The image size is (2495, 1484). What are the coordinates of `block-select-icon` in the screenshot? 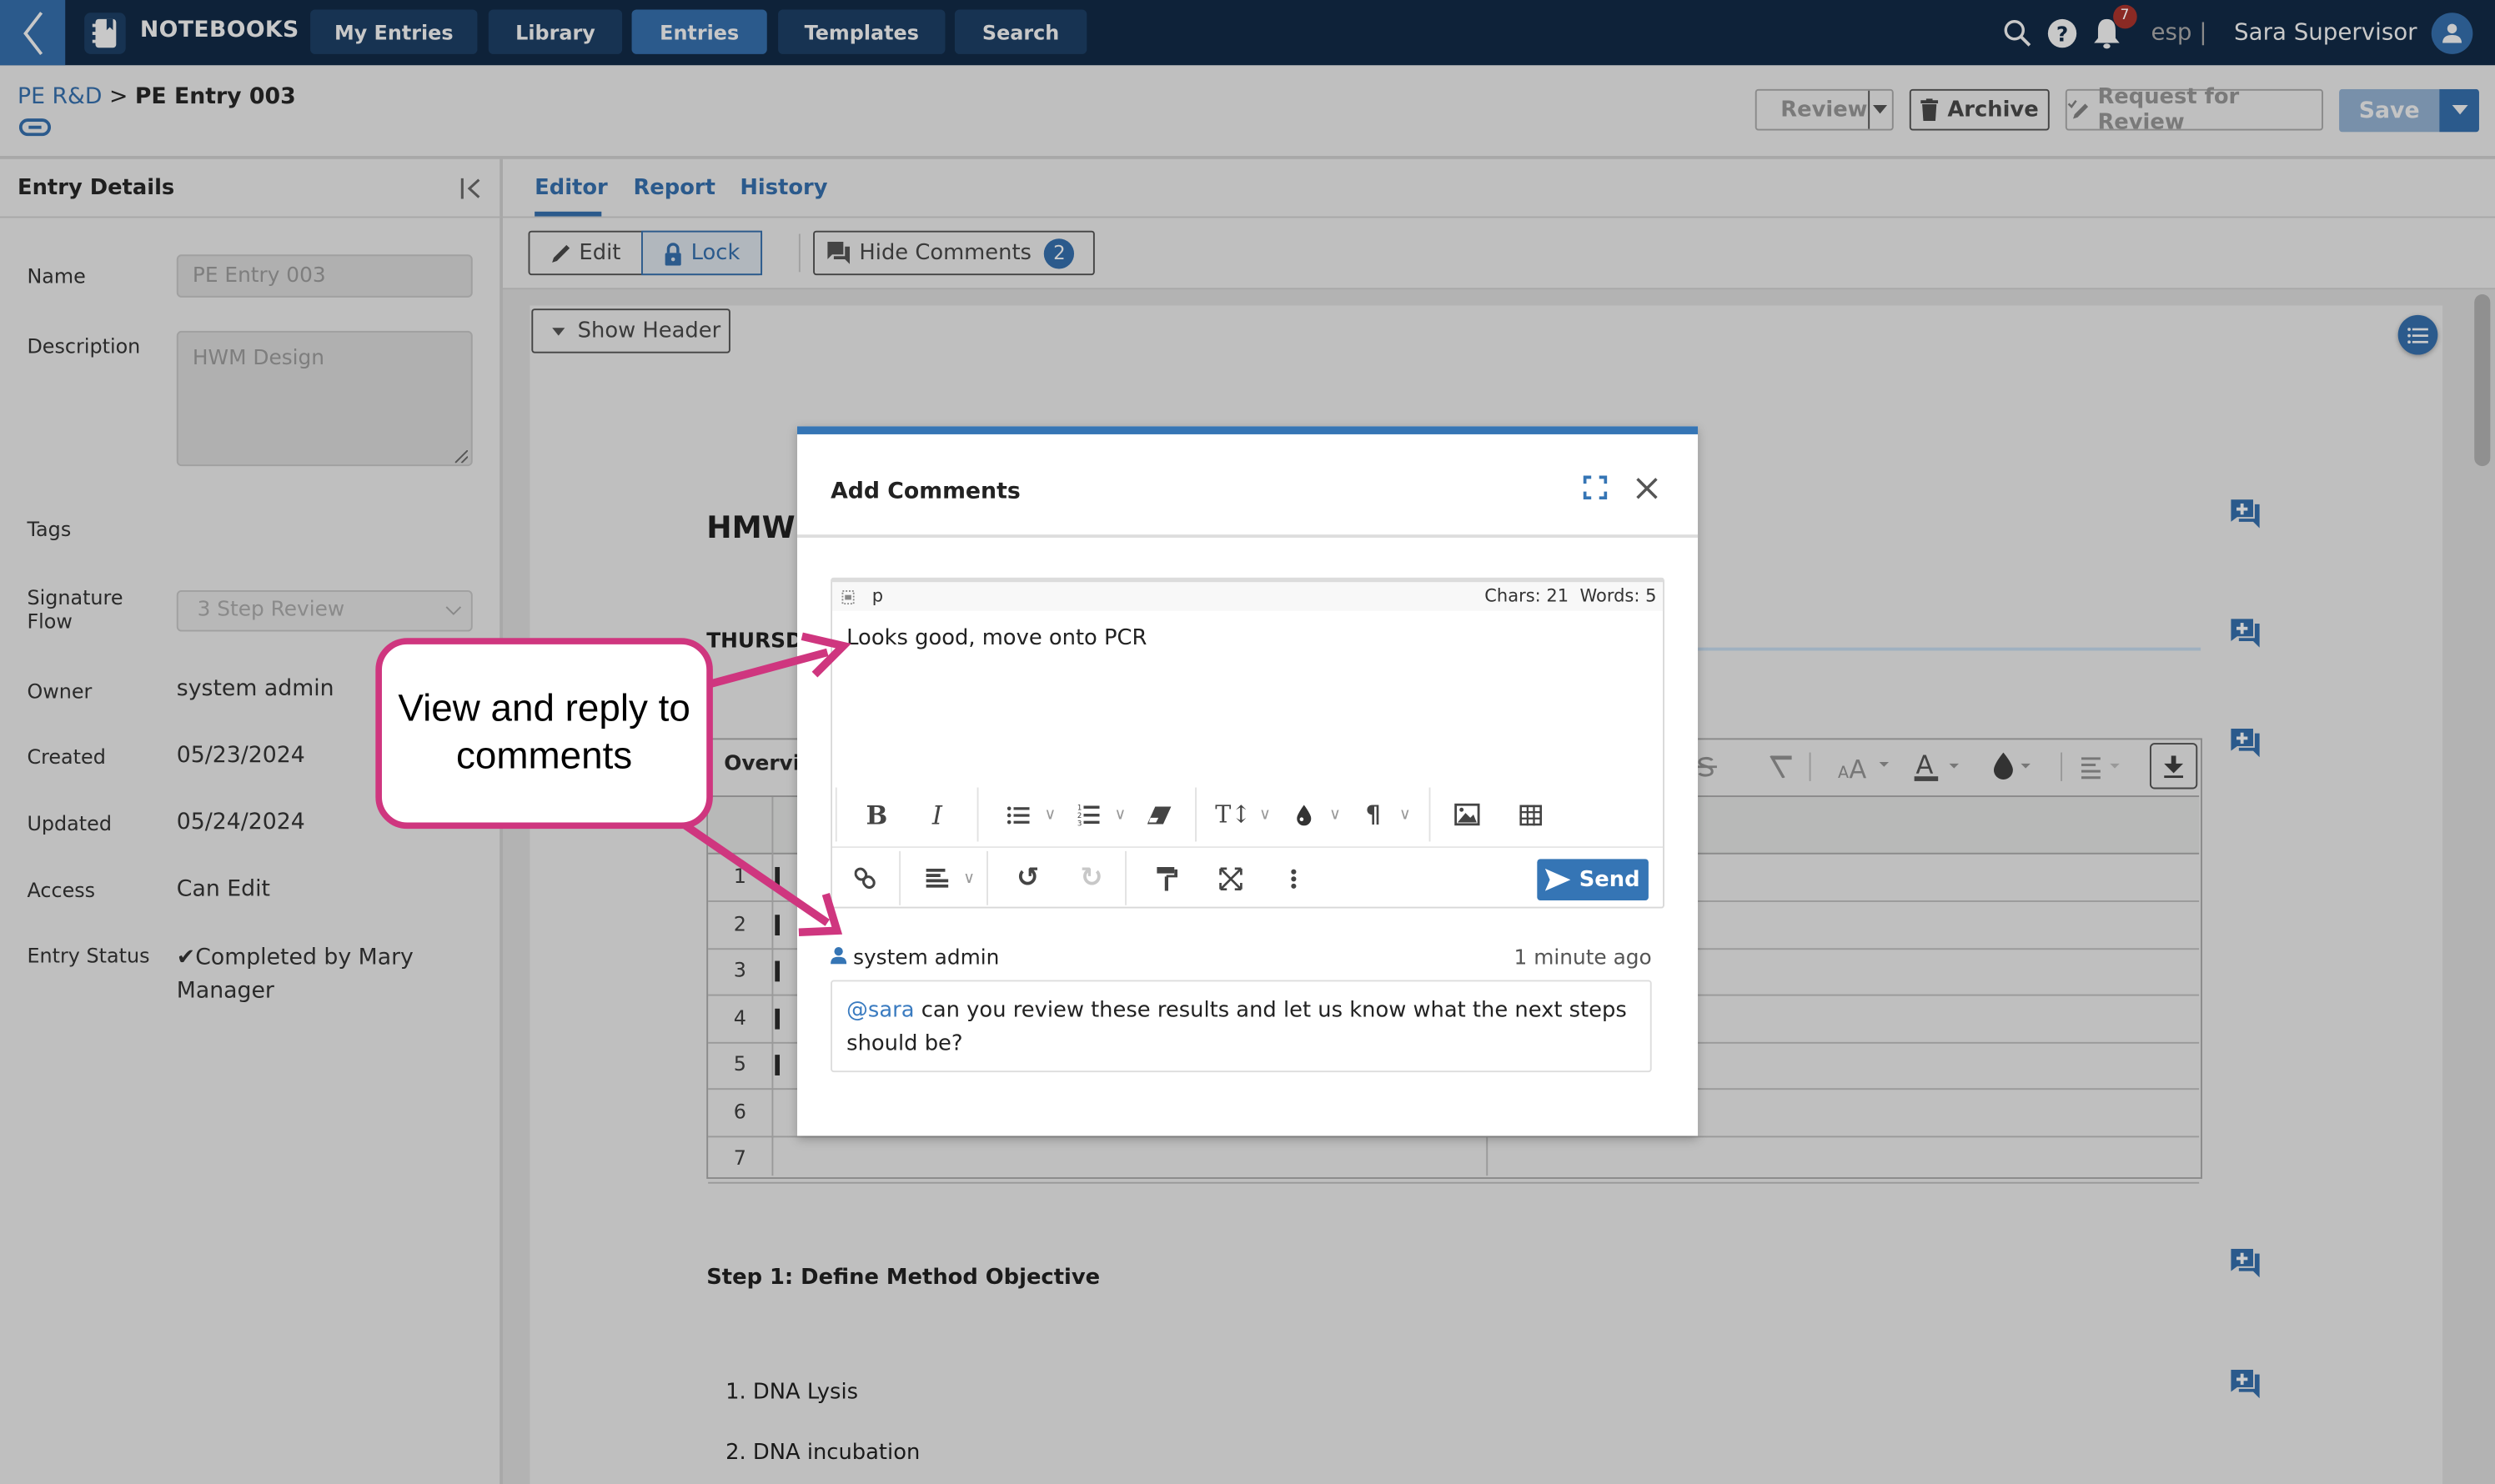 It's located at (848, 597).